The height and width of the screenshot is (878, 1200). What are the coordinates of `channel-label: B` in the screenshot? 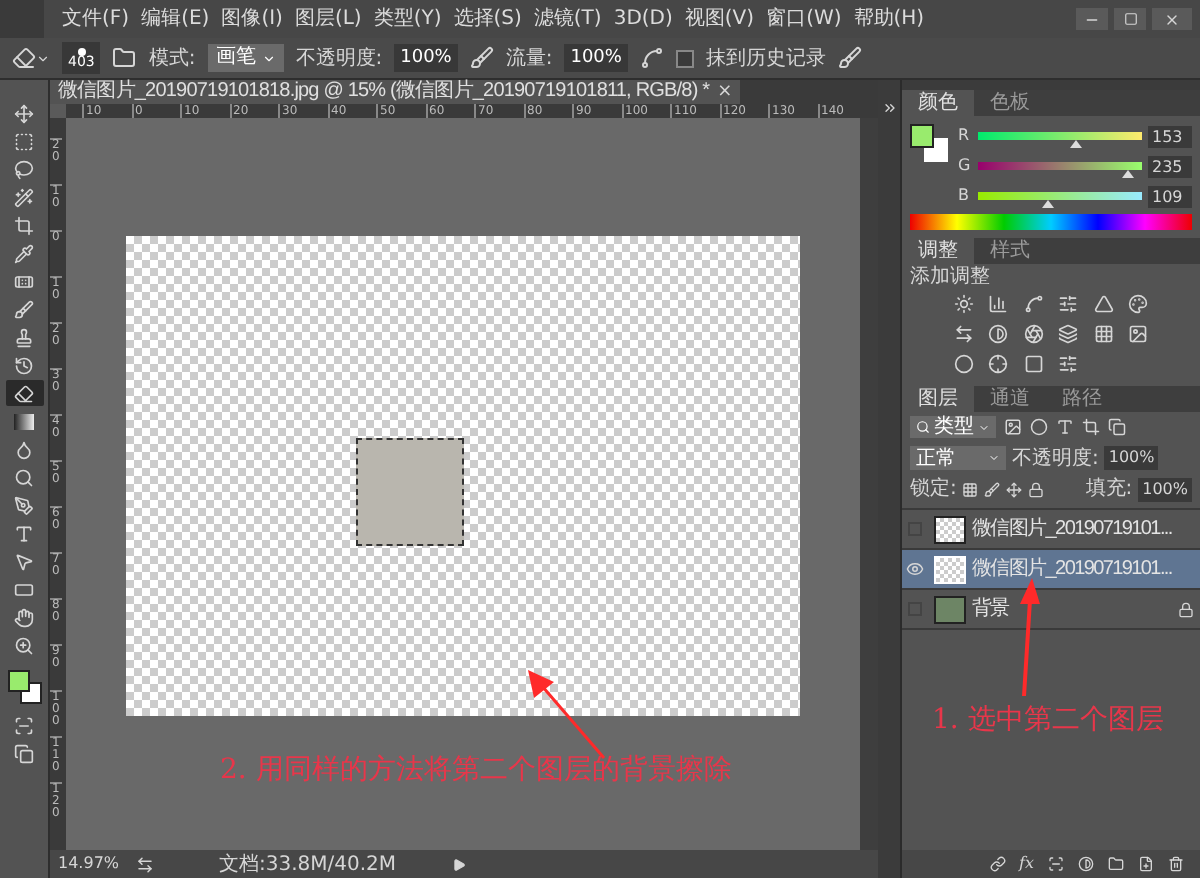 It's located at (964, 196).